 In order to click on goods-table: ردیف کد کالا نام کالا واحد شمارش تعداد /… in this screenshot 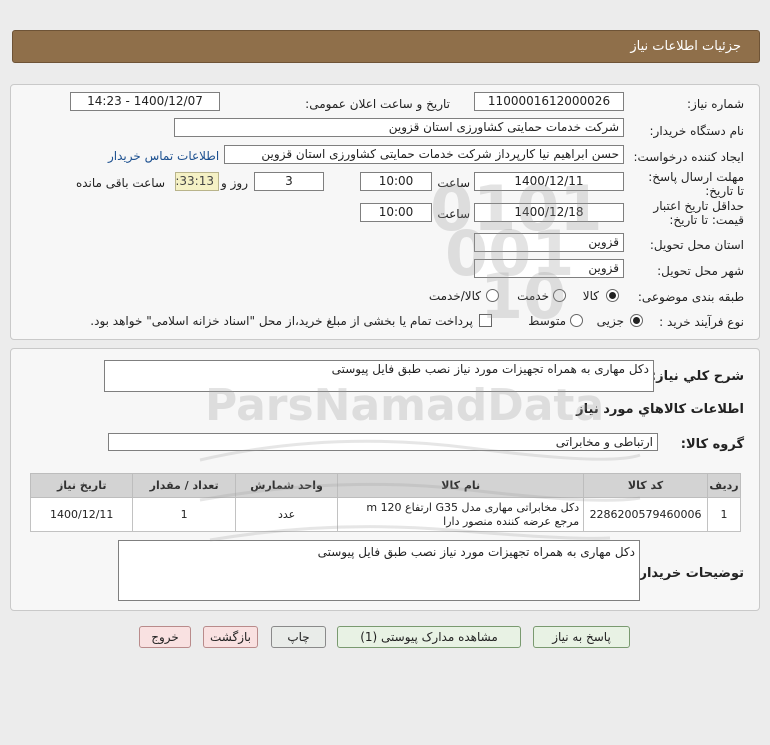, I will do `click(385, 502)`.